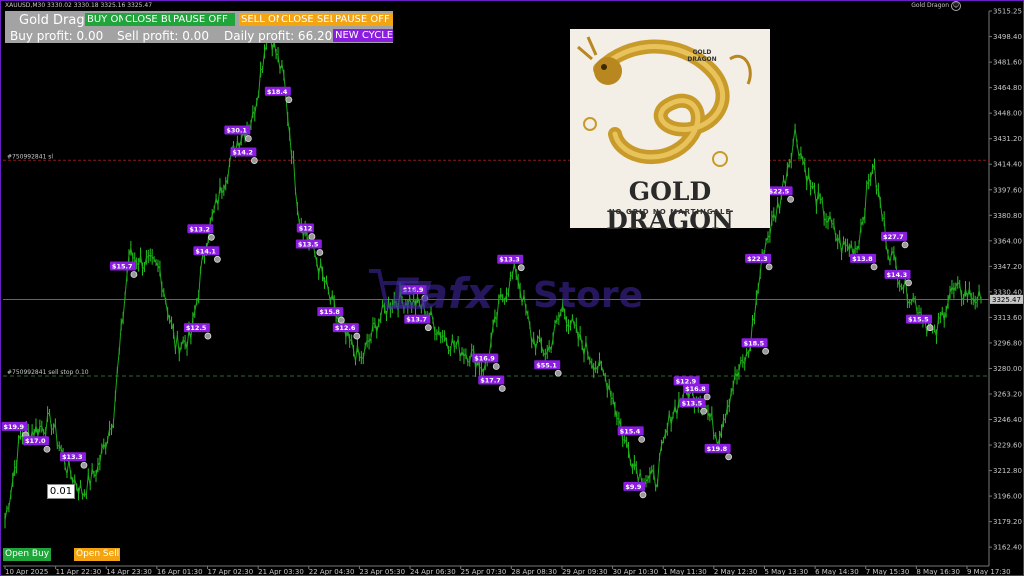 This screenshot has width=1024, height=576. What do you see at coordinates (79, 571) in the screenshot?
I see `x-tick-label: 11 Apr 22:30` at bounding box center [79, 571].